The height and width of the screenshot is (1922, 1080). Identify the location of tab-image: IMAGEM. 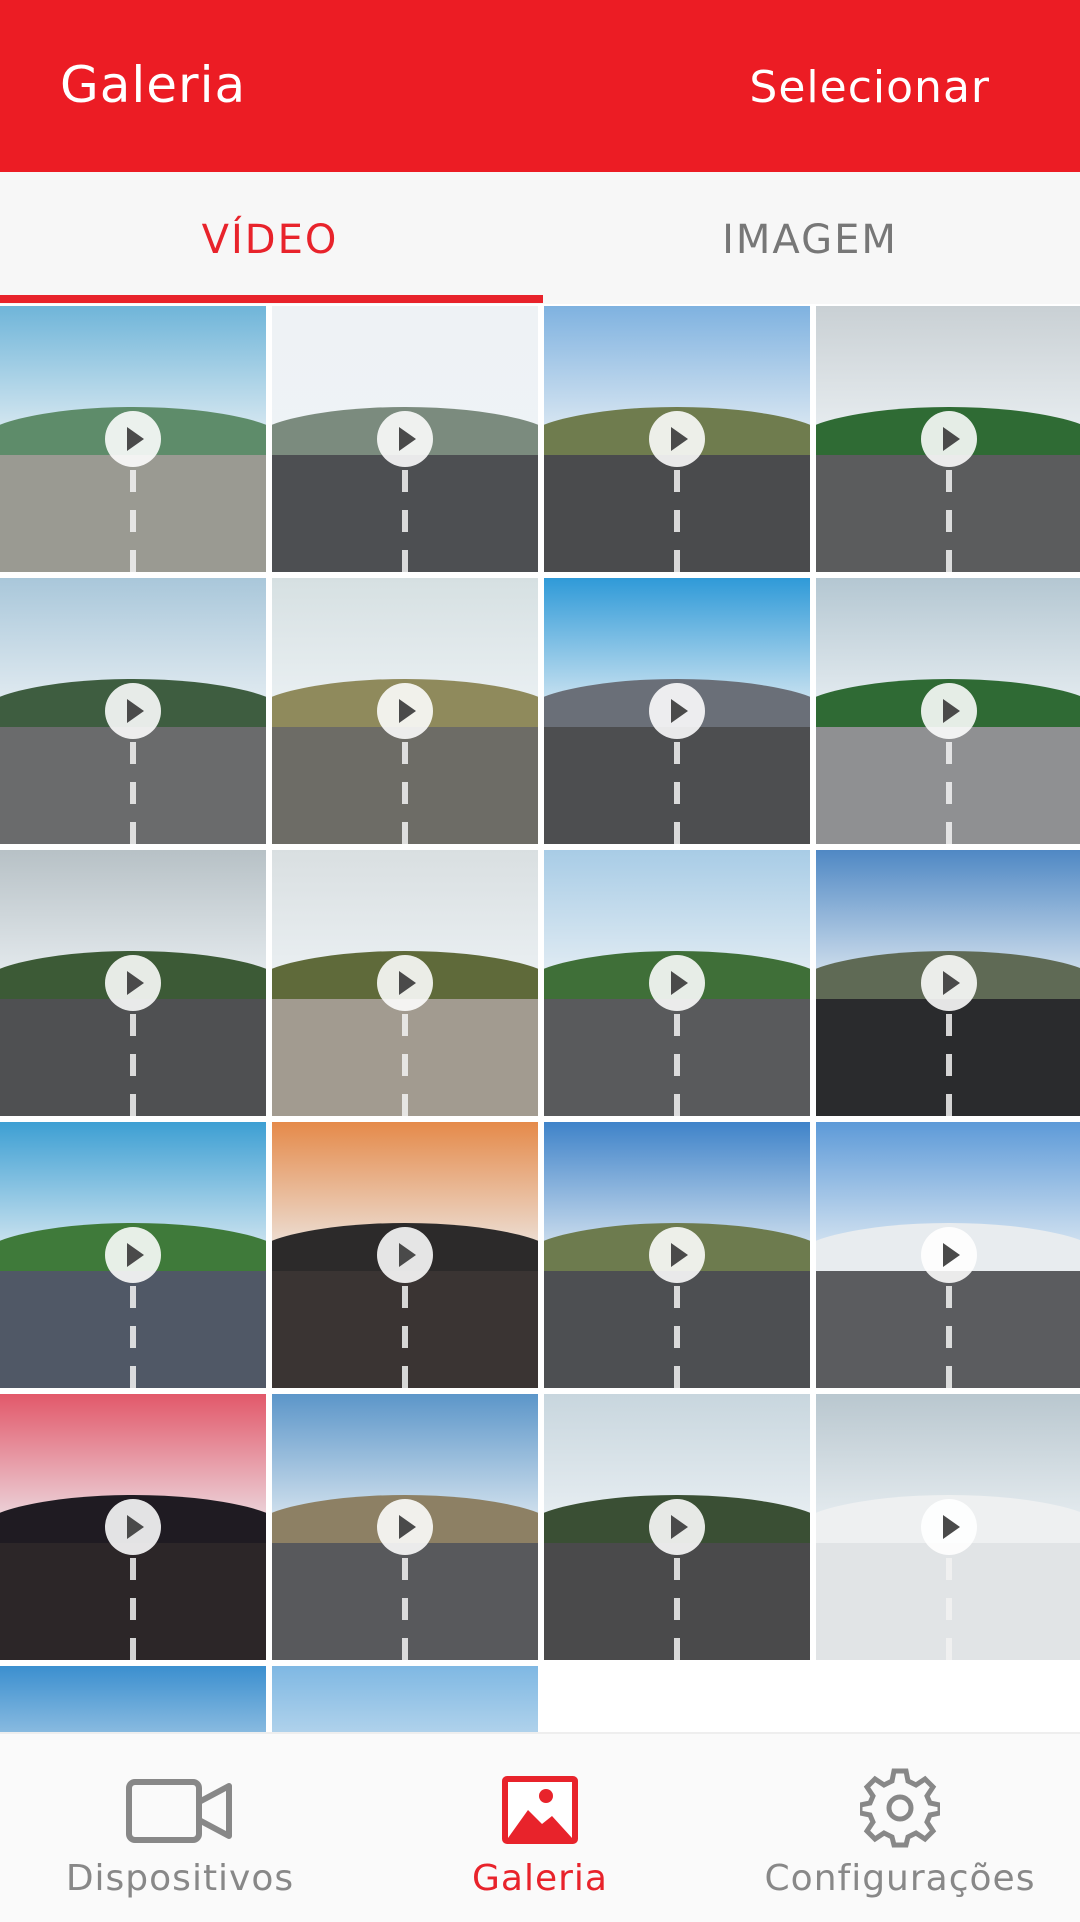
(810, 238).